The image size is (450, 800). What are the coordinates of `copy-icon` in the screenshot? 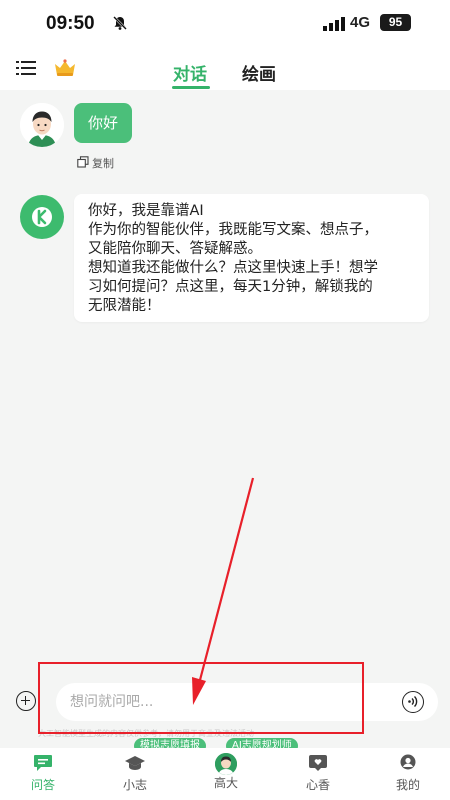 It's located at (83, 163).